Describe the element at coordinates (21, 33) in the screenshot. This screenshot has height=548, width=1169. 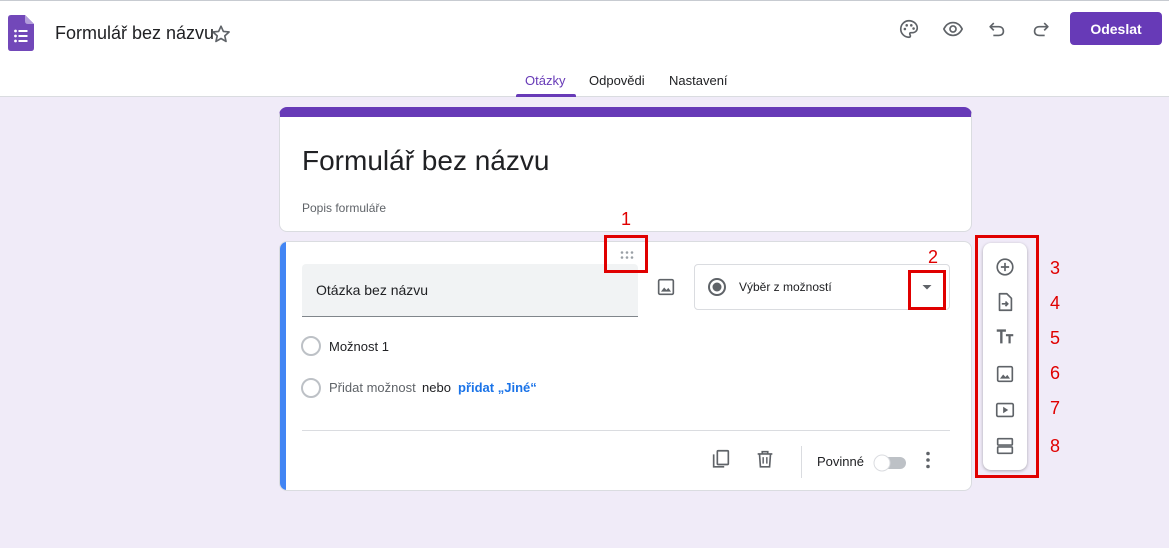
I see `forms-logo-icon` at that location.